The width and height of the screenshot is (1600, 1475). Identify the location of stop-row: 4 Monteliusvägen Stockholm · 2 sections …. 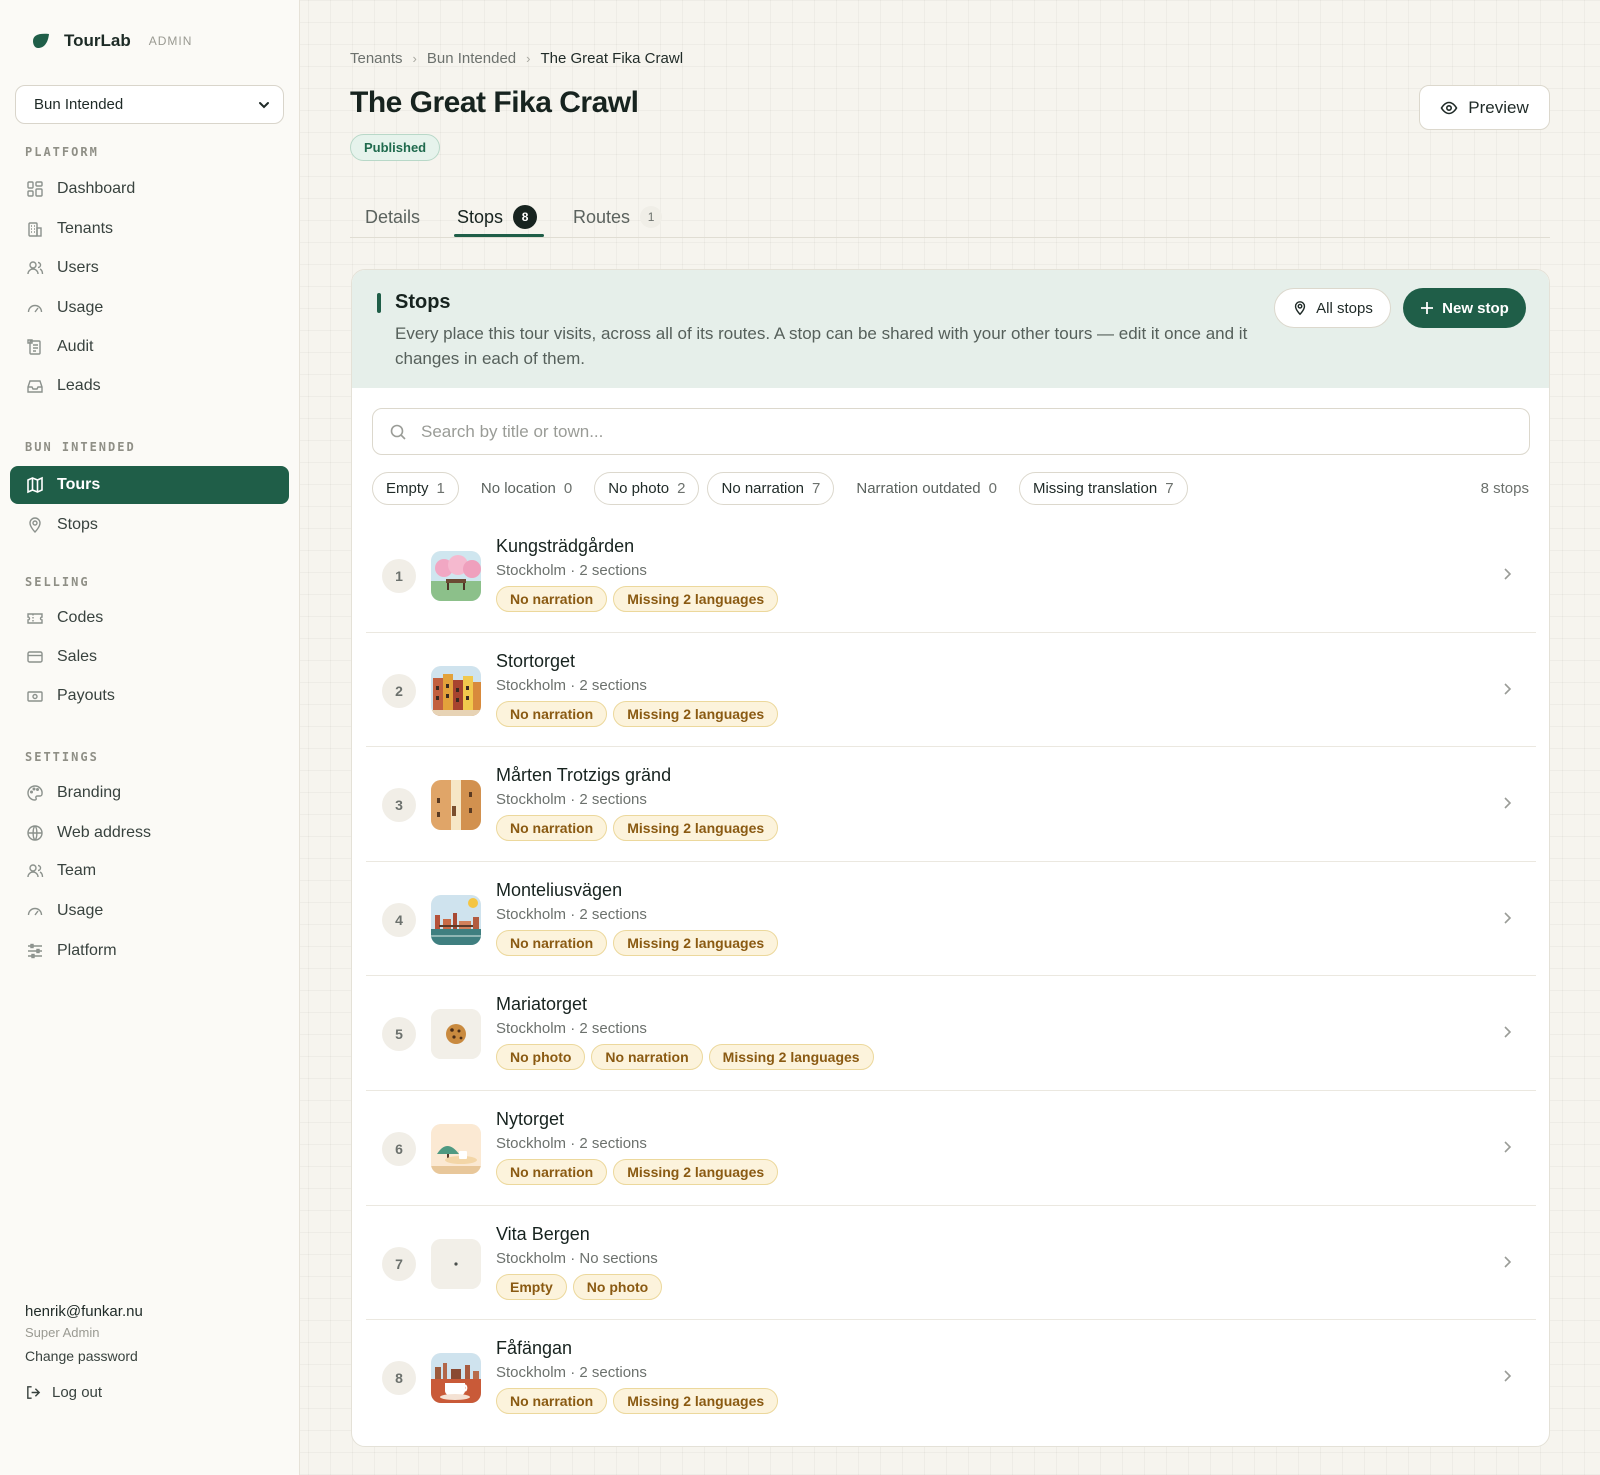
(951, 919).